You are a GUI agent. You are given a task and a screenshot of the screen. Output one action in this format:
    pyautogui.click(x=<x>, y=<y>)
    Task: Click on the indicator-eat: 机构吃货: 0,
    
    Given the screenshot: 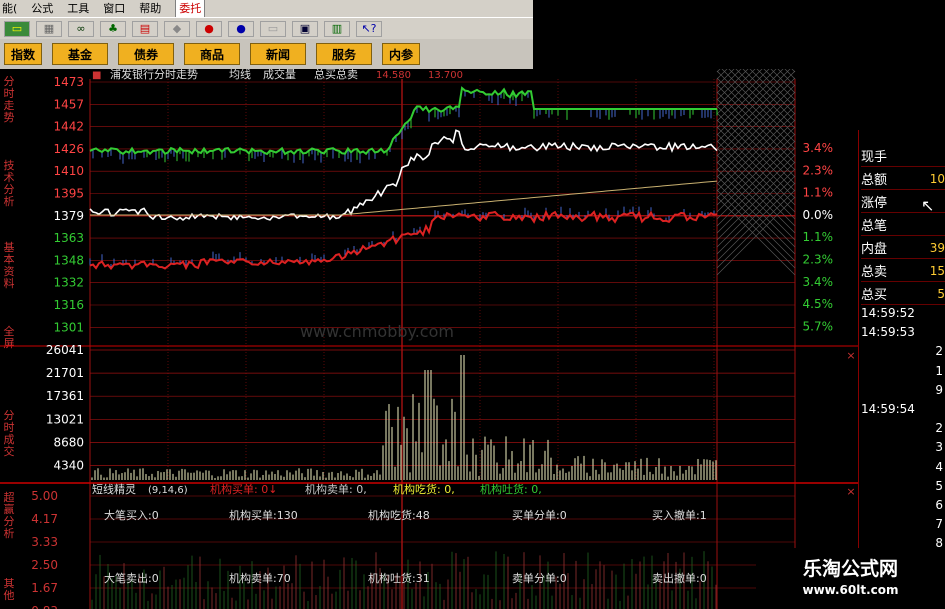 What is the action you would take?
    pyautogui.click(x=424, y=489)
    